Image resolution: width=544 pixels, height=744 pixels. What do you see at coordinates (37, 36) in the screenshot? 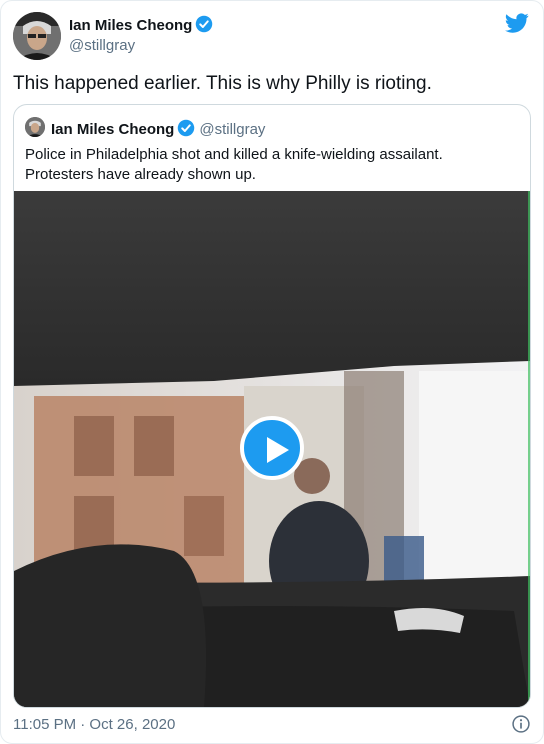
I see `avatar` at bounding box center [37, 36].